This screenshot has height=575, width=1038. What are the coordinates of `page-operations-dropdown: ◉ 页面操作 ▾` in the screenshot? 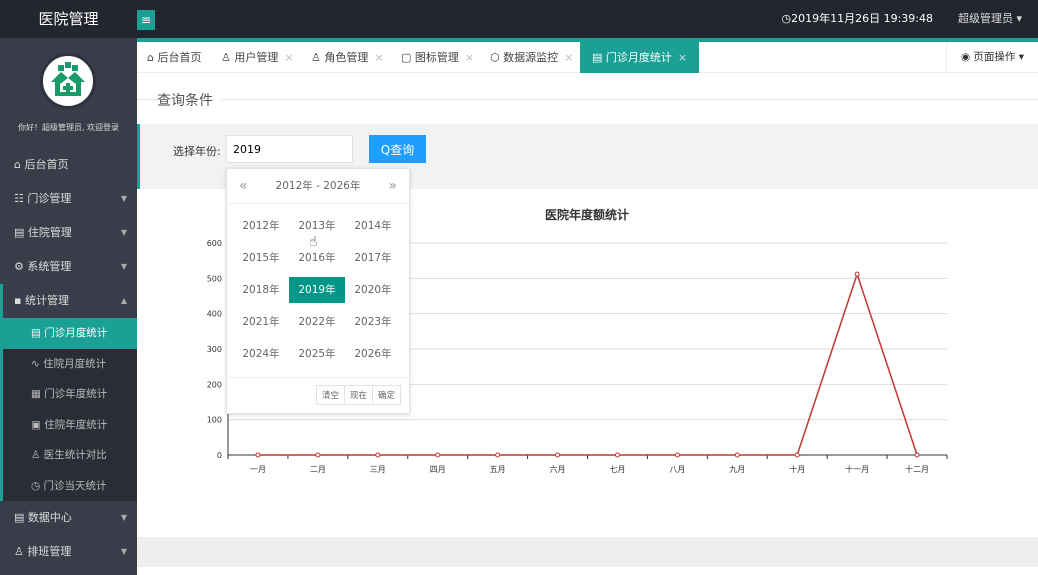 It's located at (992, 57).